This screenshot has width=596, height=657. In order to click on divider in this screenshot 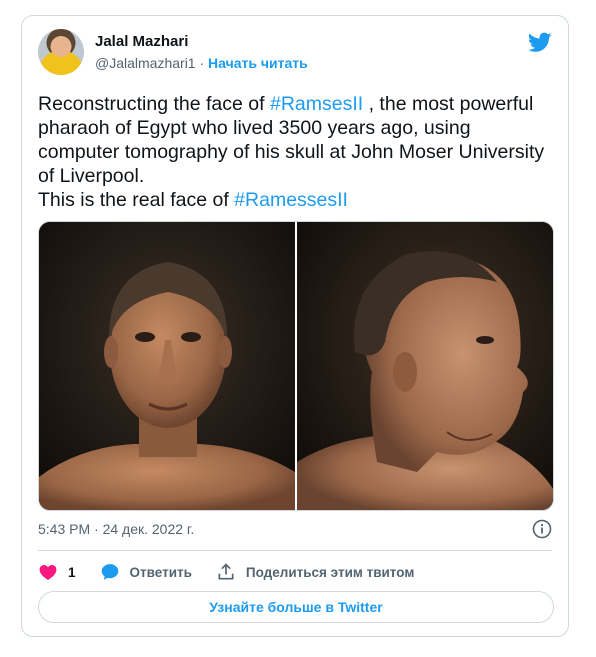, I will do `click(295, 550)`.